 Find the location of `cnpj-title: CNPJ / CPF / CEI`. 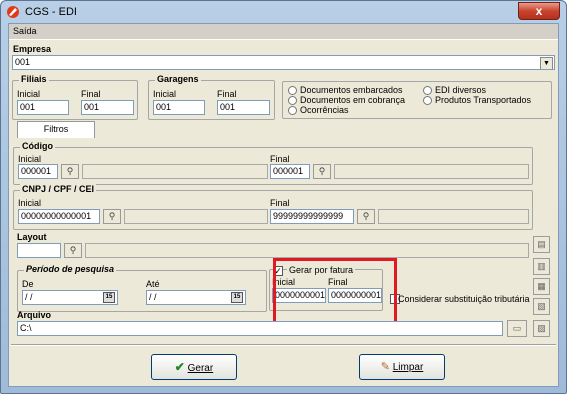

cnpj-title: CNPJ / CPF / CEI is located at coordinates (58, 189).